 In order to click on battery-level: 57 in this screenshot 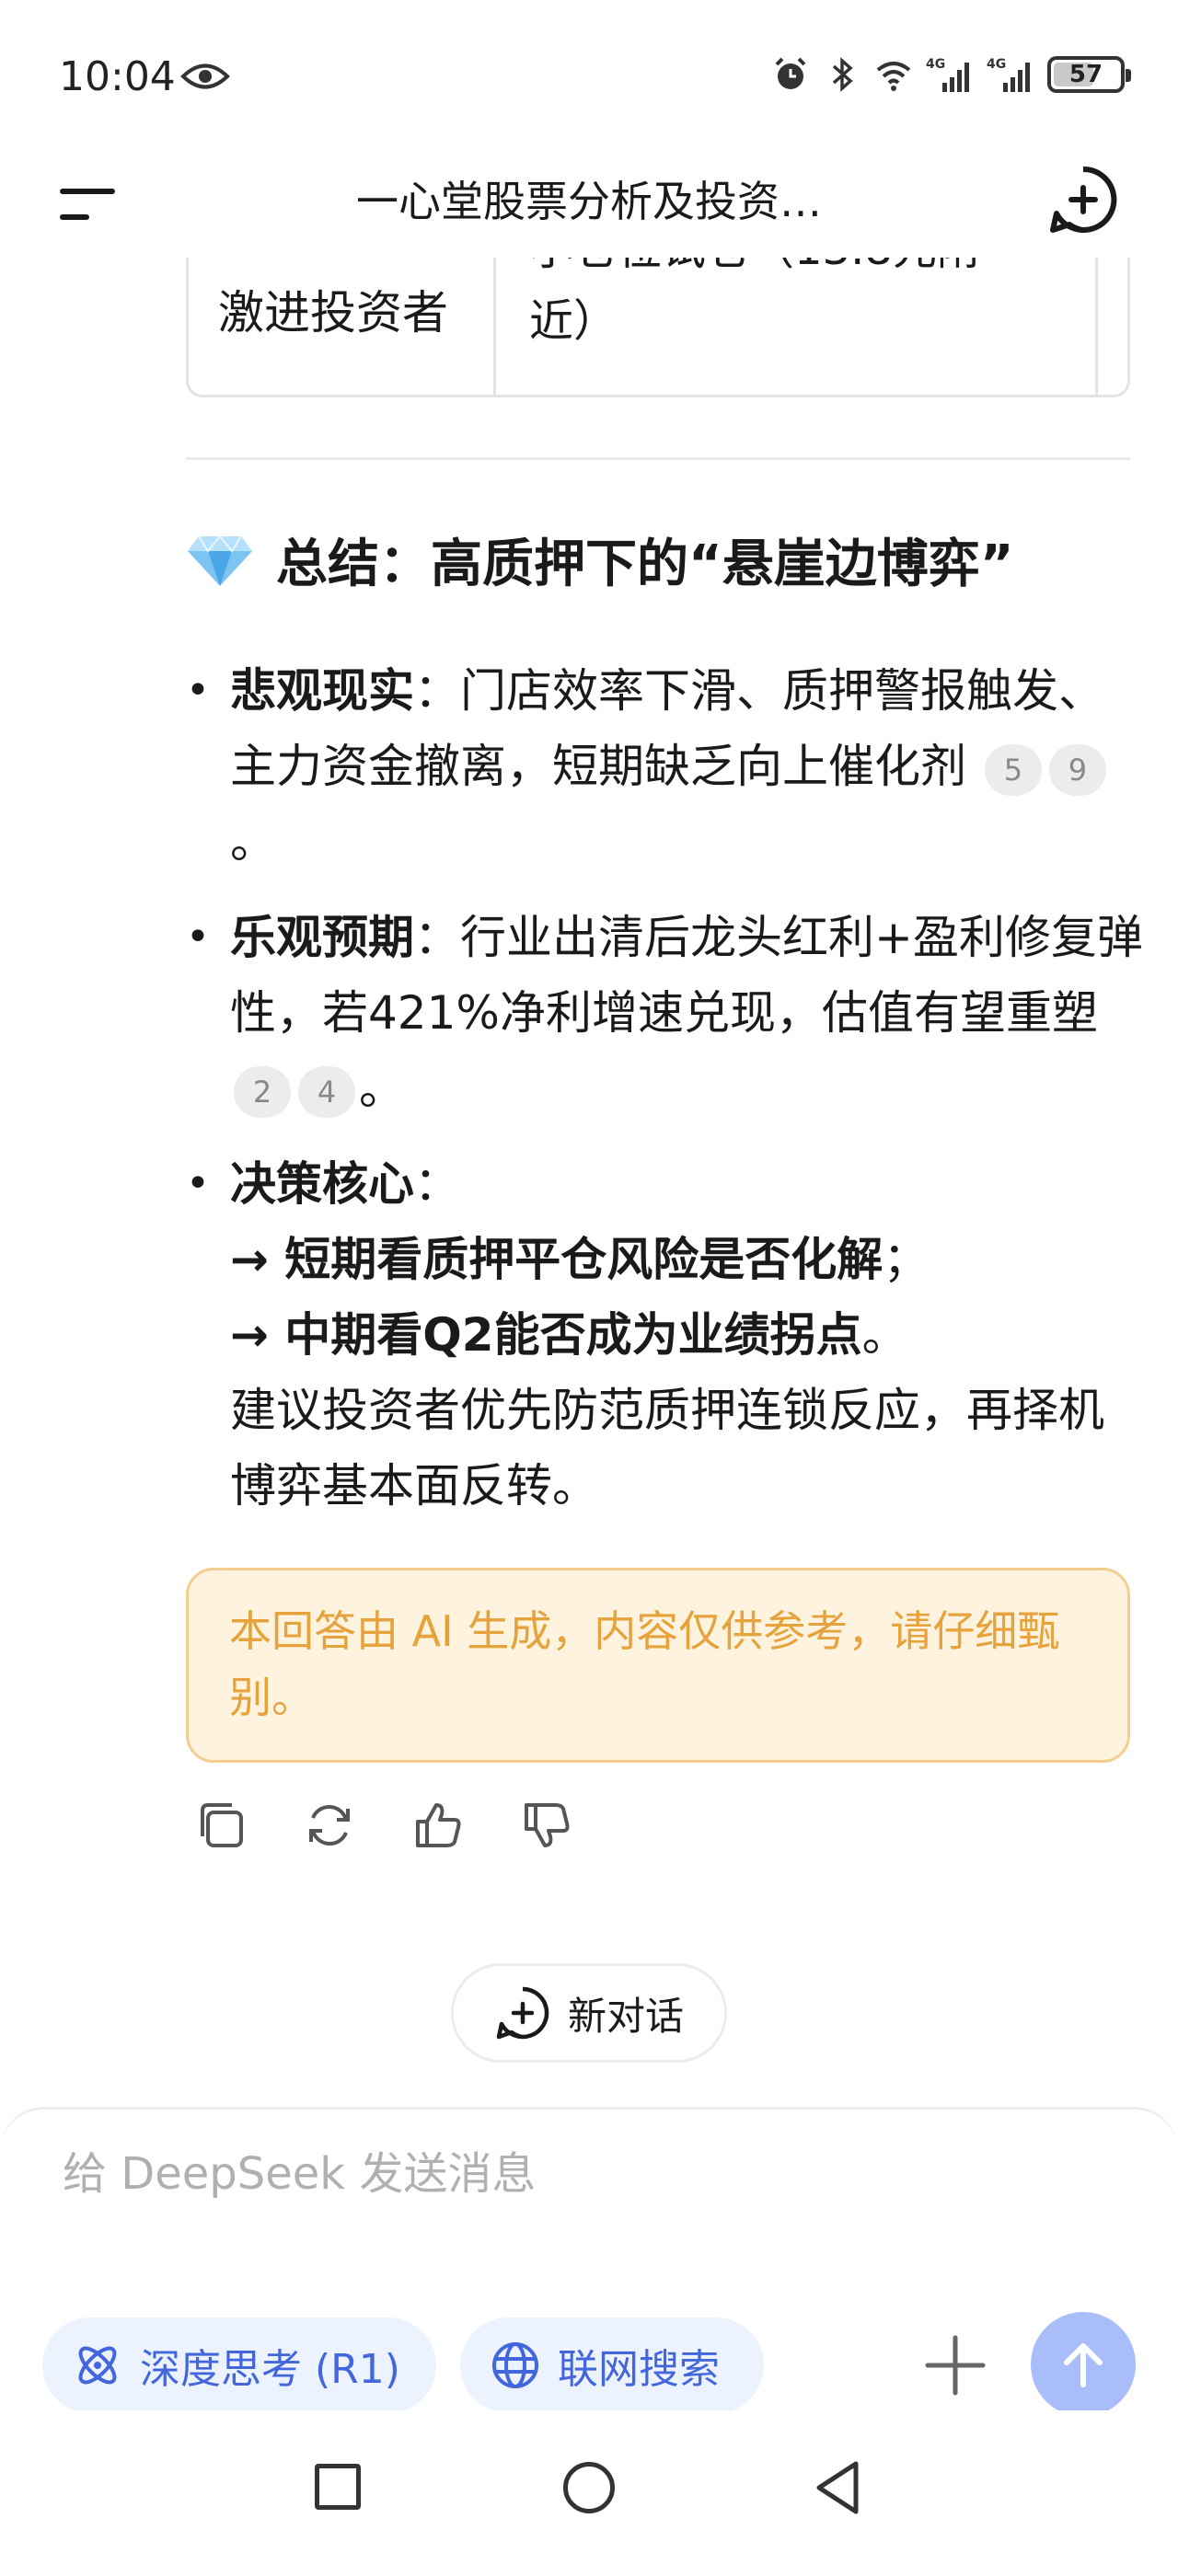, I will do `click(1085, 74)`.